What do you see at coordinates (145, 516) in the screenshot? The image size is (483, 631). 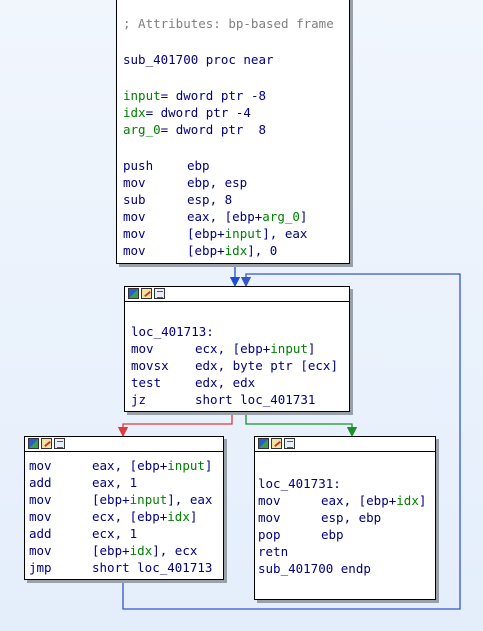 I see `instruction-operands: ecx, [ebp+idx]` at bounding box center [145, 516].